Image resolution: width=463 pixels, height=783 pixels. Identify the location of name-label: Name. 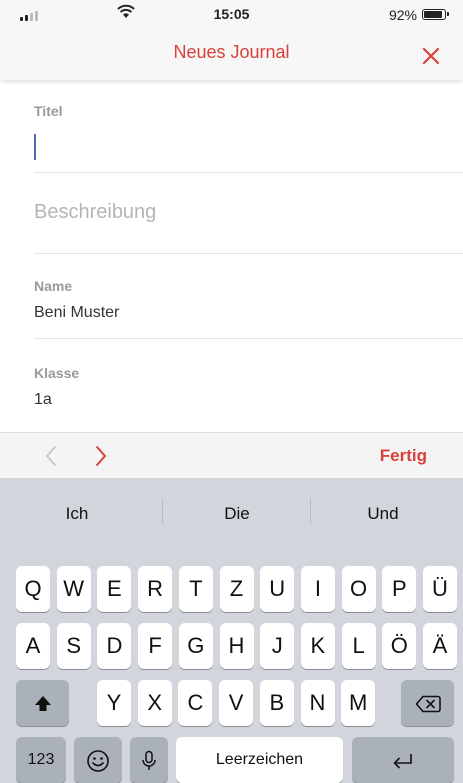
(53, 286).